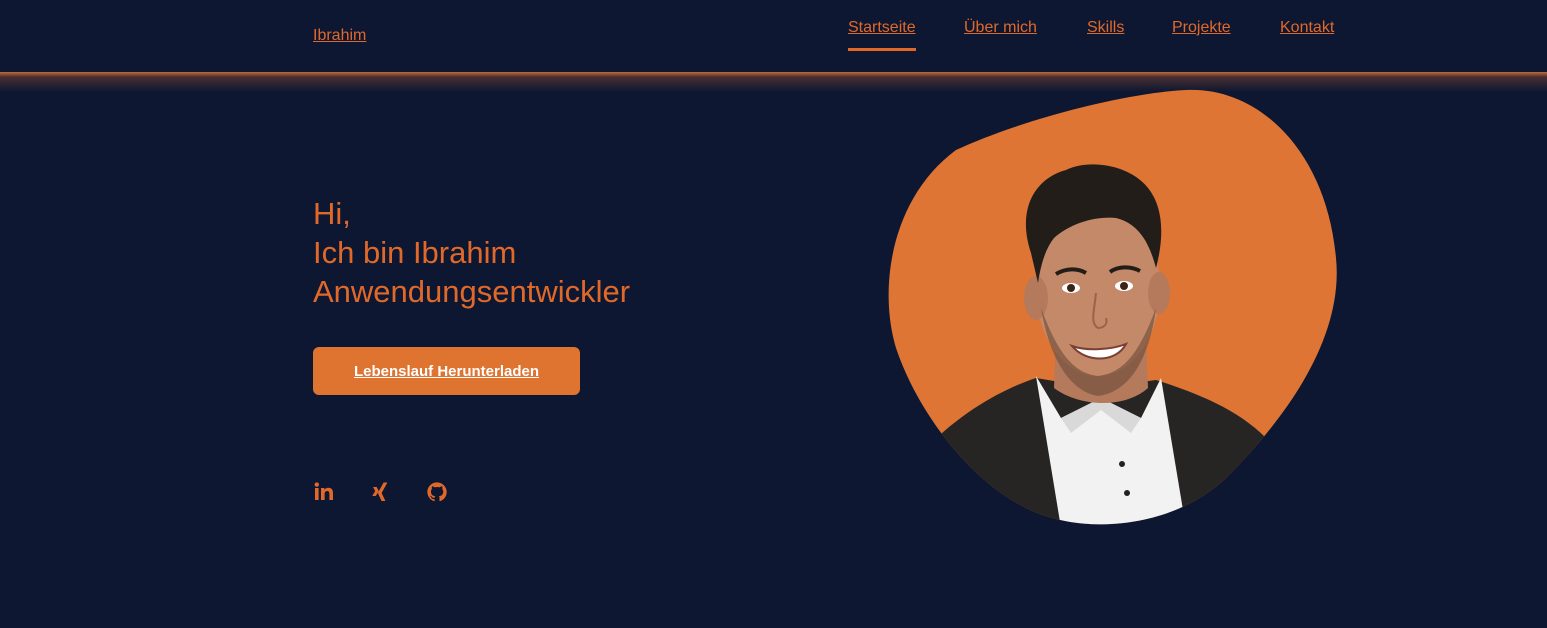 The height and width of the screenshot is (628, 1547). Describe the element at coordinates (415, 252) in the screenshot. I see `hero-intro: Ich bin Ibrahim` at that location.